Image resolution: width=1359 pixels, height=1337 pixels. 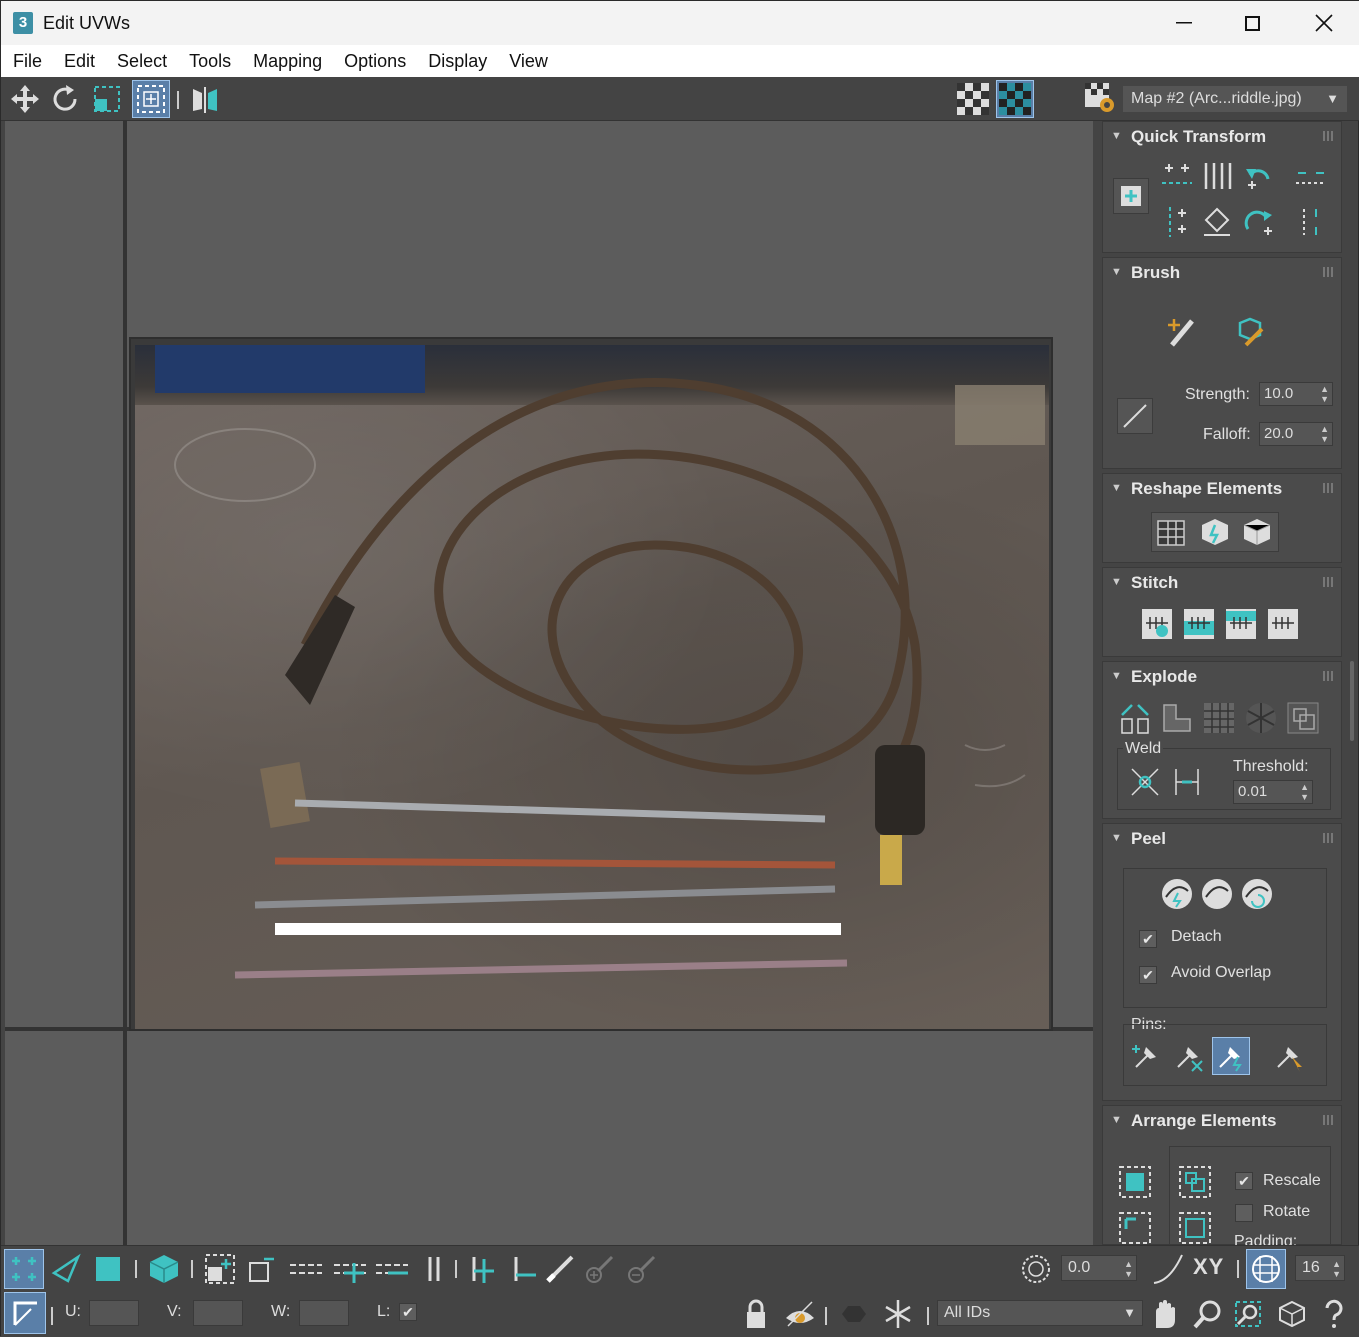 What do you see at coordinates (480, 1269) in the screenshot?
I see `grow-ring-button` at bounding box center [480, 1269].